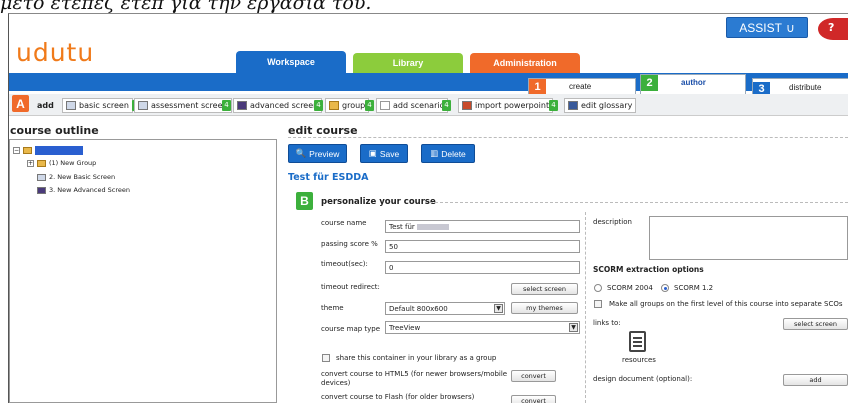  I want to click on page-caption: μετο ετεπε̄ζ ετεπ για την εργασια του., so click(186, 7).